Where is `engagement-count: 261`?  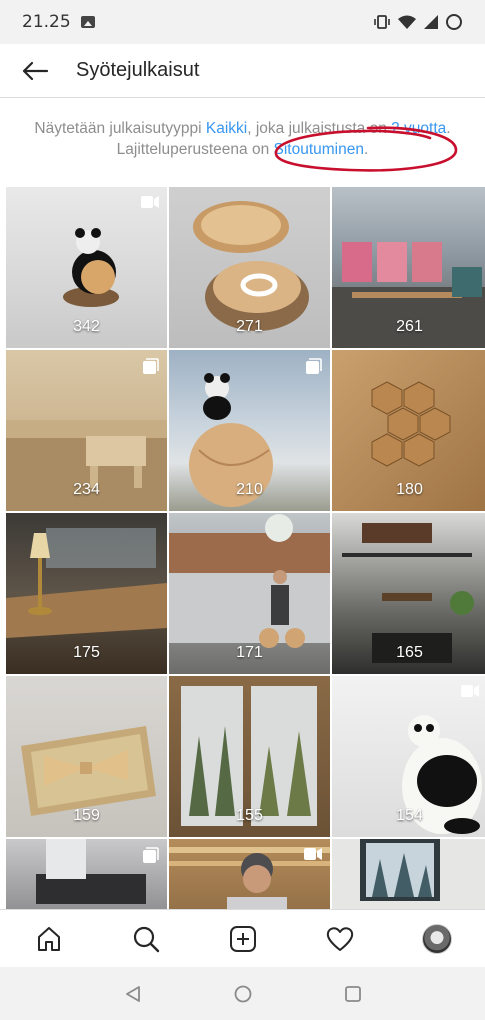
engagement-count: 261 is located at coordinates (409, 326).